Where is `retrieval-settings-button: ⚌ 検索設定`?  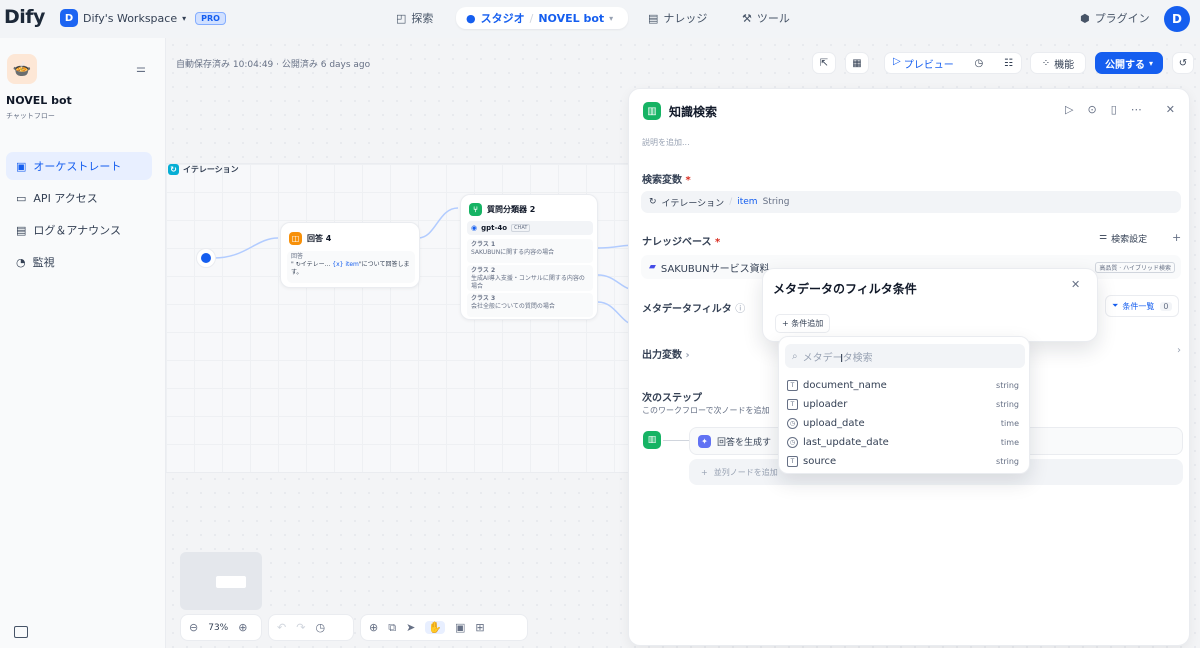 retrieval-settings-button: ⚌ 検索設定 is located at coordinates (1123, 238).